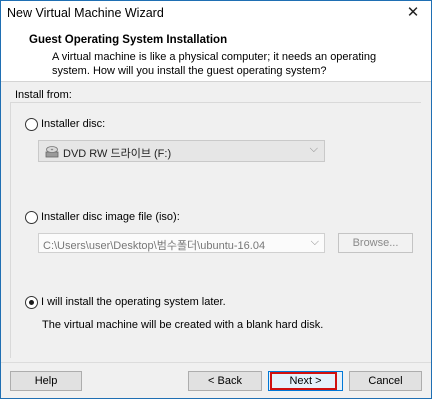  What do you see at coordinates (73, 124) in the screenshot?
I see `installer-disc-label: Installer disc:` at bounding box center [73, 124].